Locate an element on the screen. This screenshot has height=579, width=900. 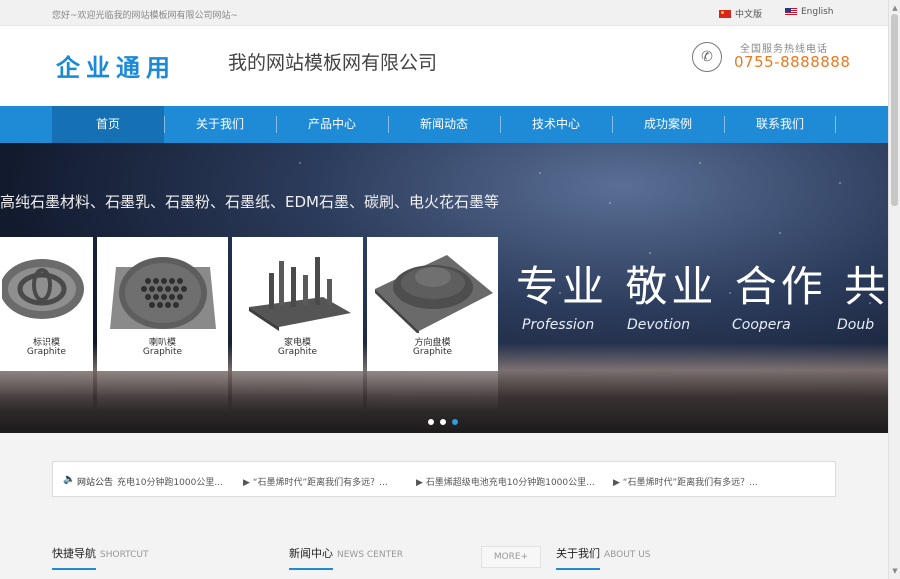
phone-icon: ✆ is located at coordinates (707, 57).